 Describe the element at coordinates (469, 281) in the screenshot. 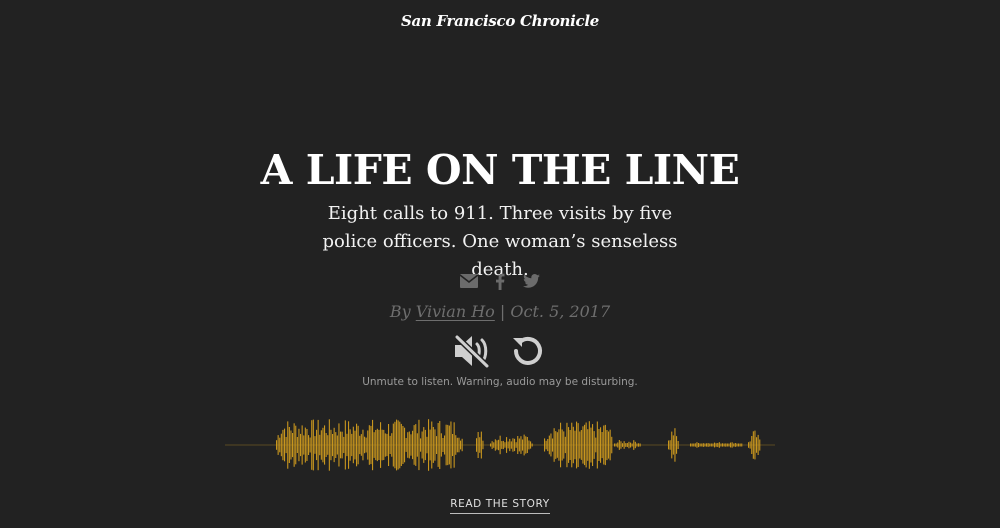

I see `email-icon` at that location.